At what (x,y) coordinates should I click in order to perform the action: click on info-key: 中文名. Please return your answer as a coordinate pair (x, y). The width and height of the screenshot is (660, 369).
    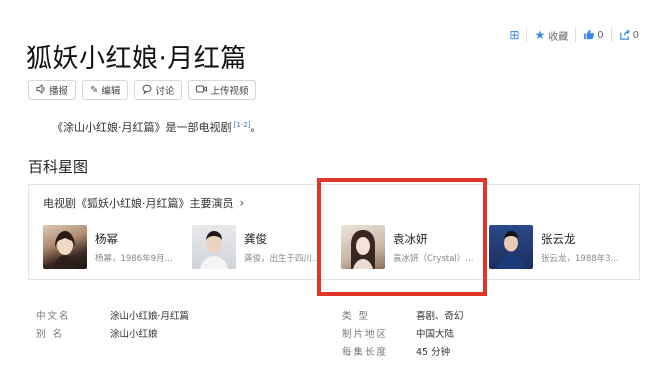
    Looking at the image, I should click on (53, 316).